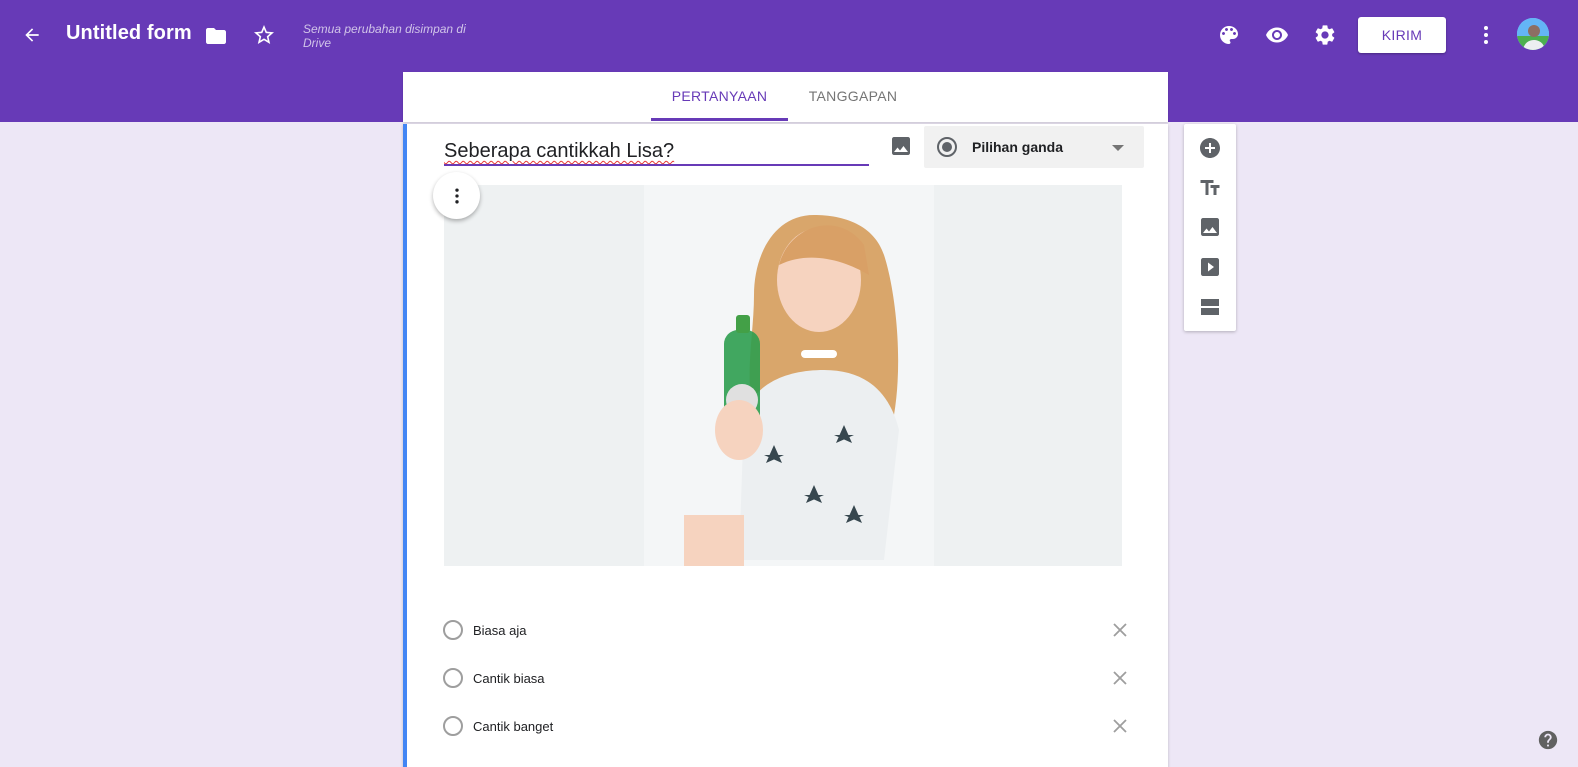 The image size is (1578, 767). Describe the element at coordinates (499, 630) in the screenshot. I see `option-label: Biasa aja` at that location.